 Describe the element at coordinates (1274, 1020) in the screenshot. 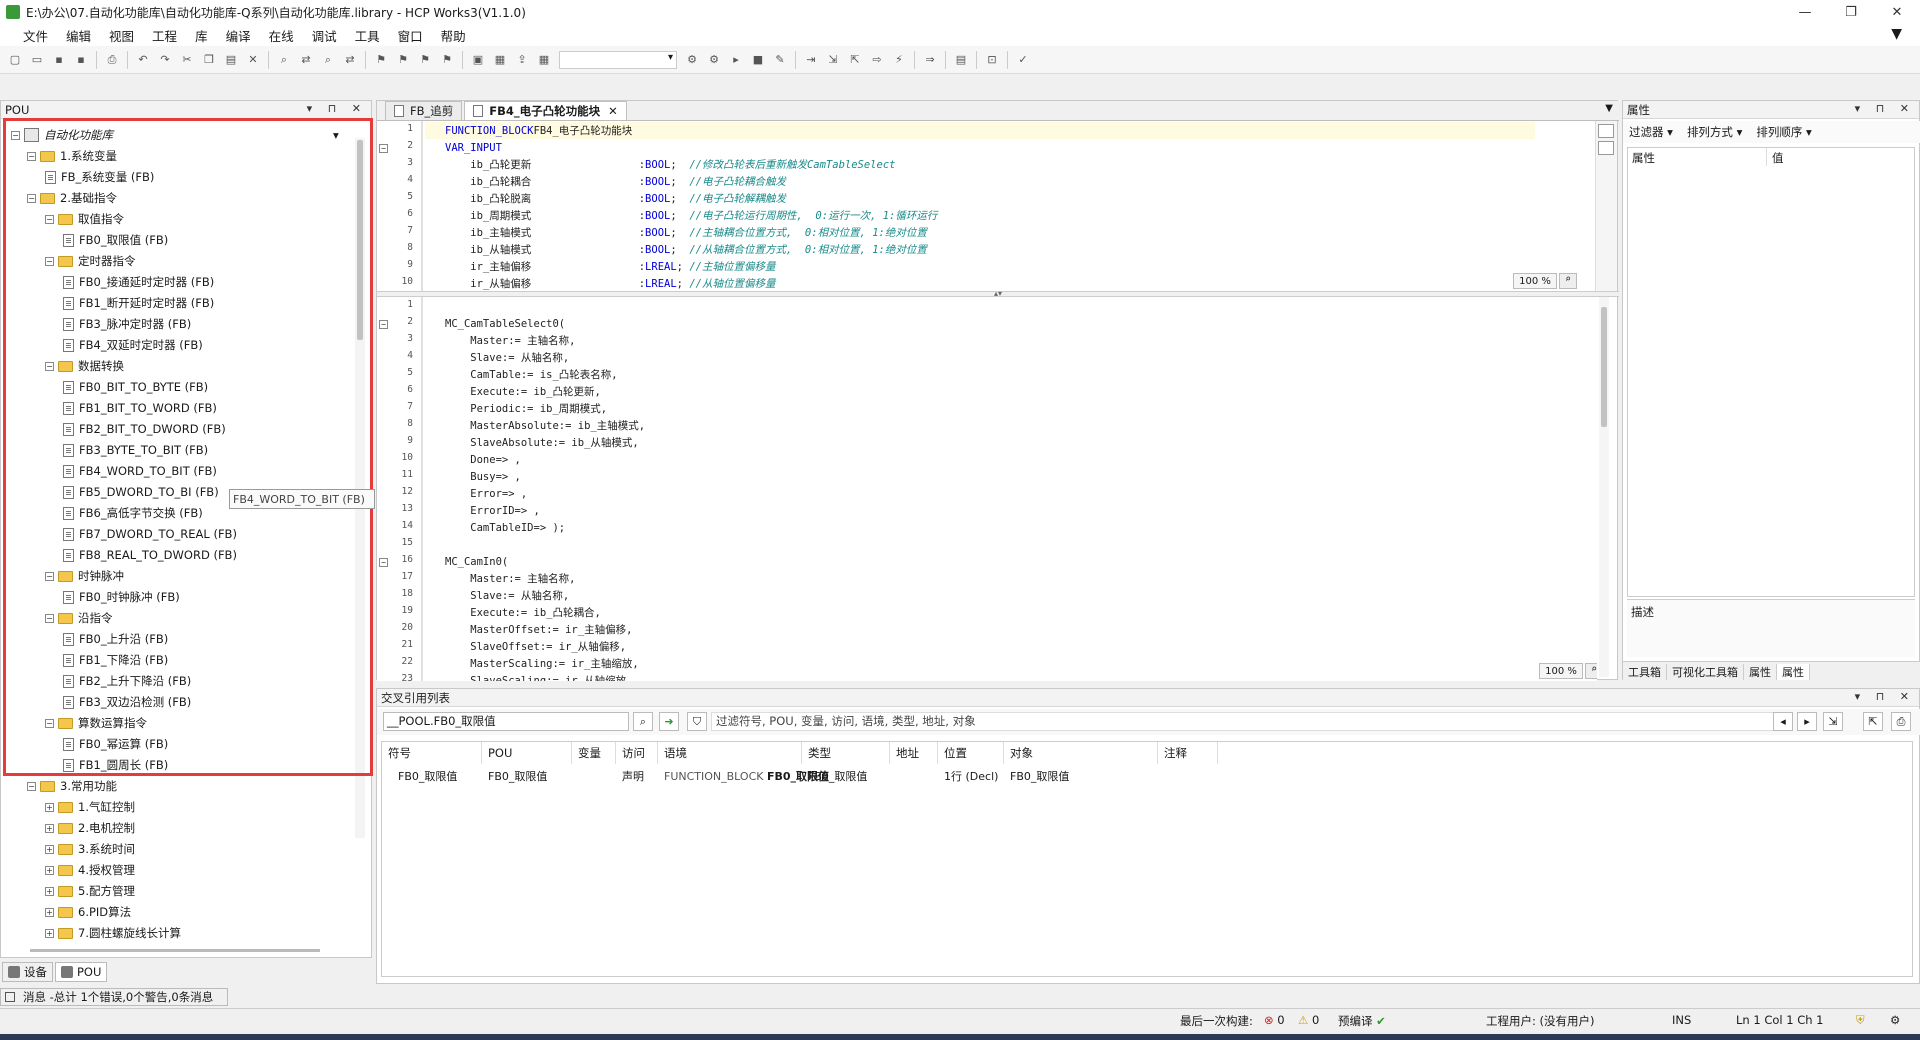

I see `error-count: ⊗ 0` at that location.